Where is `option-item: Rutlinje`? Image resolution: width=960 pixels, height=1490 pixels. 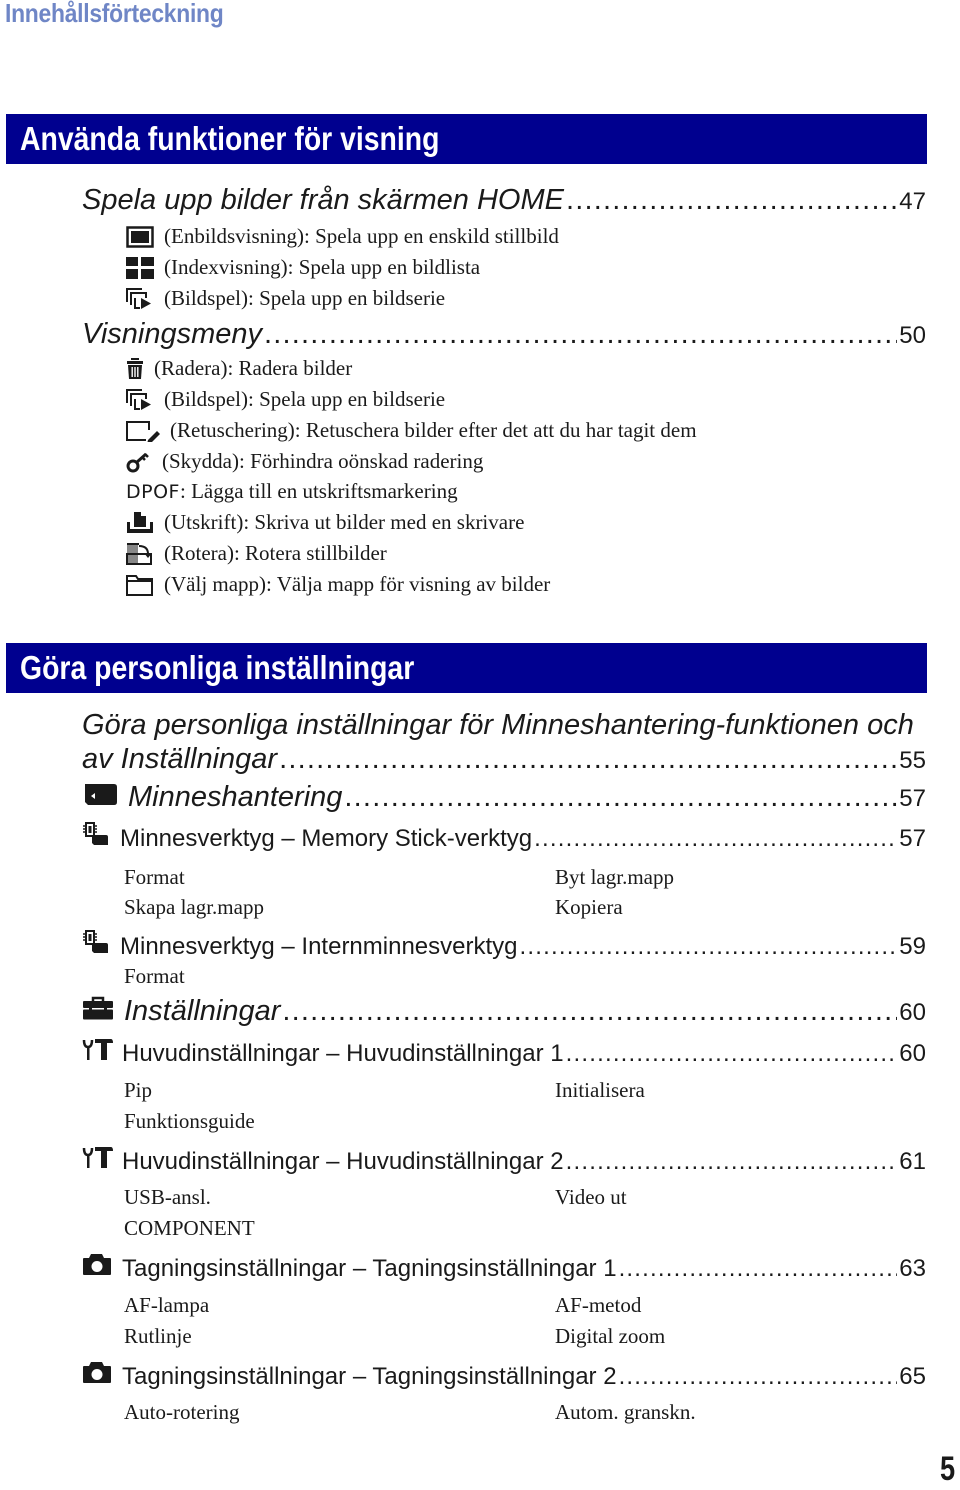 option-item: Rutlinje is located at coordinates (158, 1336).